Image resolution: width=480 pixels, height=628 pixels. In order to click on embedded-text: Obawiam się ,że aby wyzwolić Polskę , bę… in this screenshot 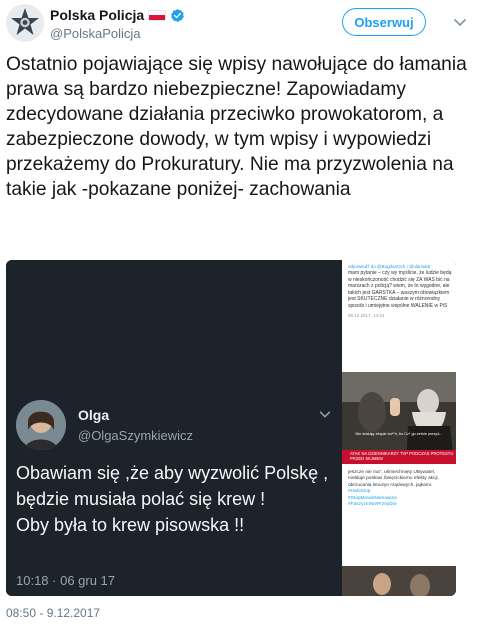, I will do `click(172, 499)`.